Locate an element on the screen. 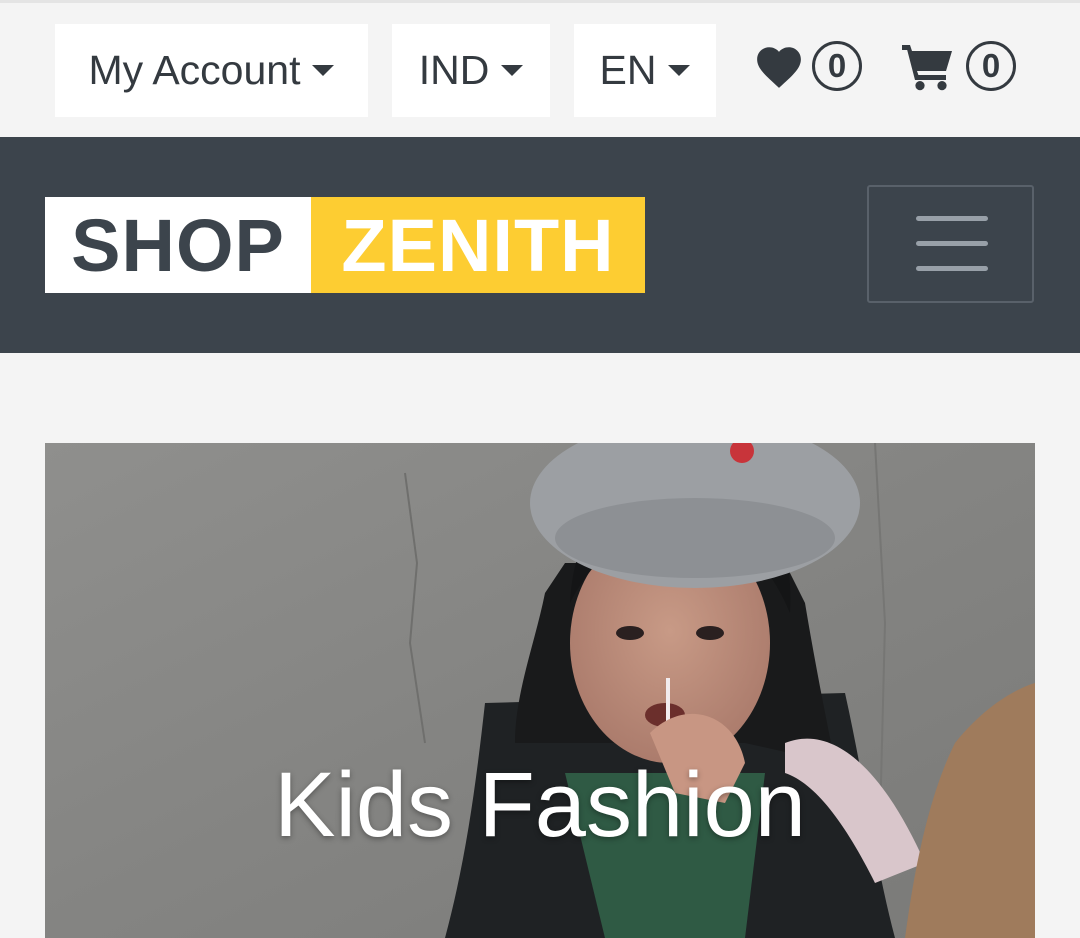  cart-count-badge: 0 is located at coordinates (991, 66).